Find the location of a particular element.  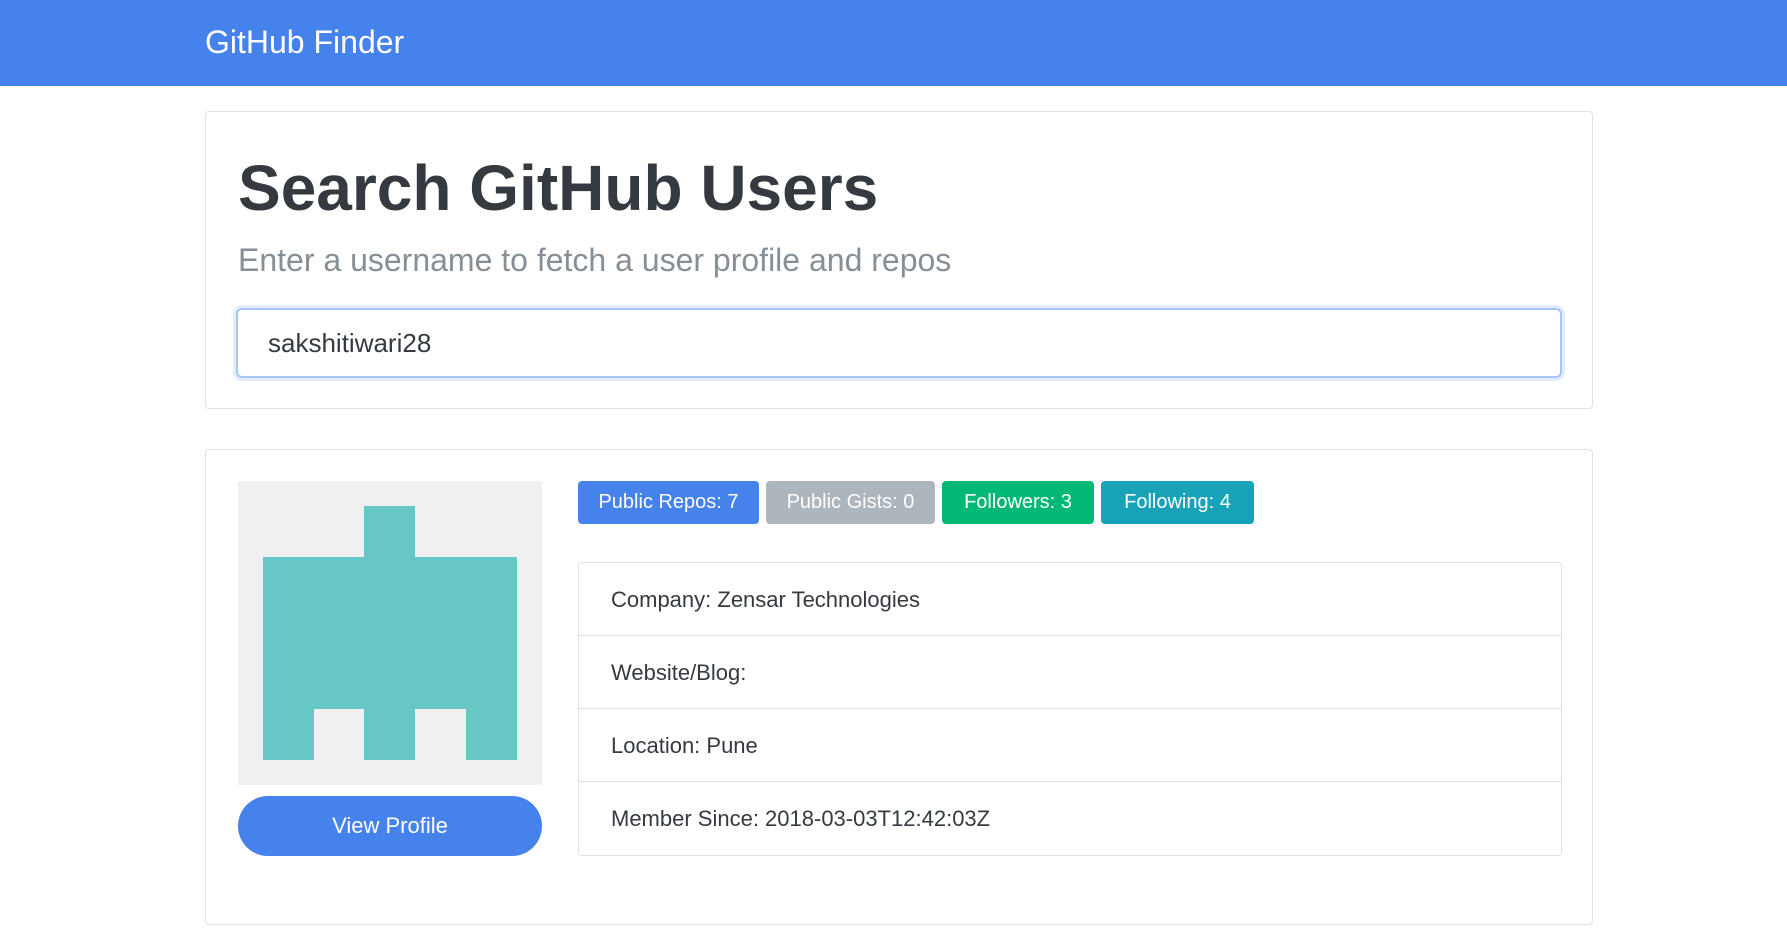

identicon-avatar-icon is located at coordinates (390, 633).